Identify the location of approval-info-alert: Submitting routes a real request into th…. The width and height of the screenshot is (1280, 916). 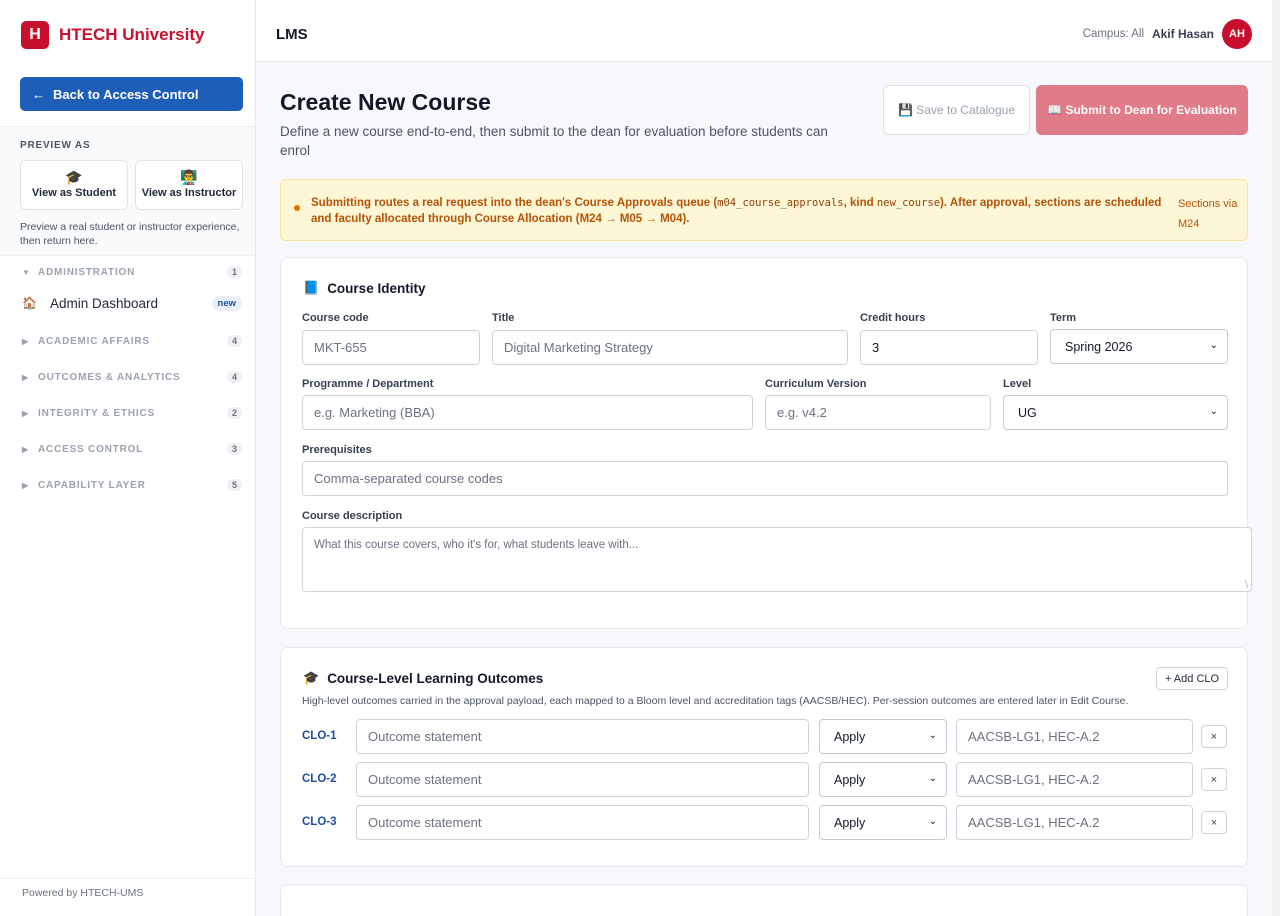
(764, 210).